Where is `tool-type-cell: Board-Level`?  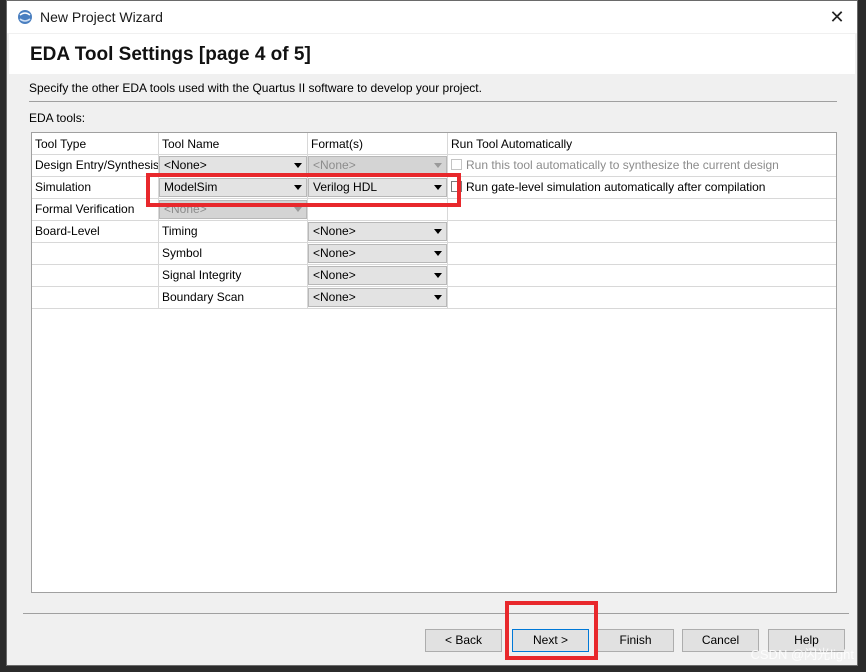
tool-type-cell: Board-Level is located at coordinates (95, 231).